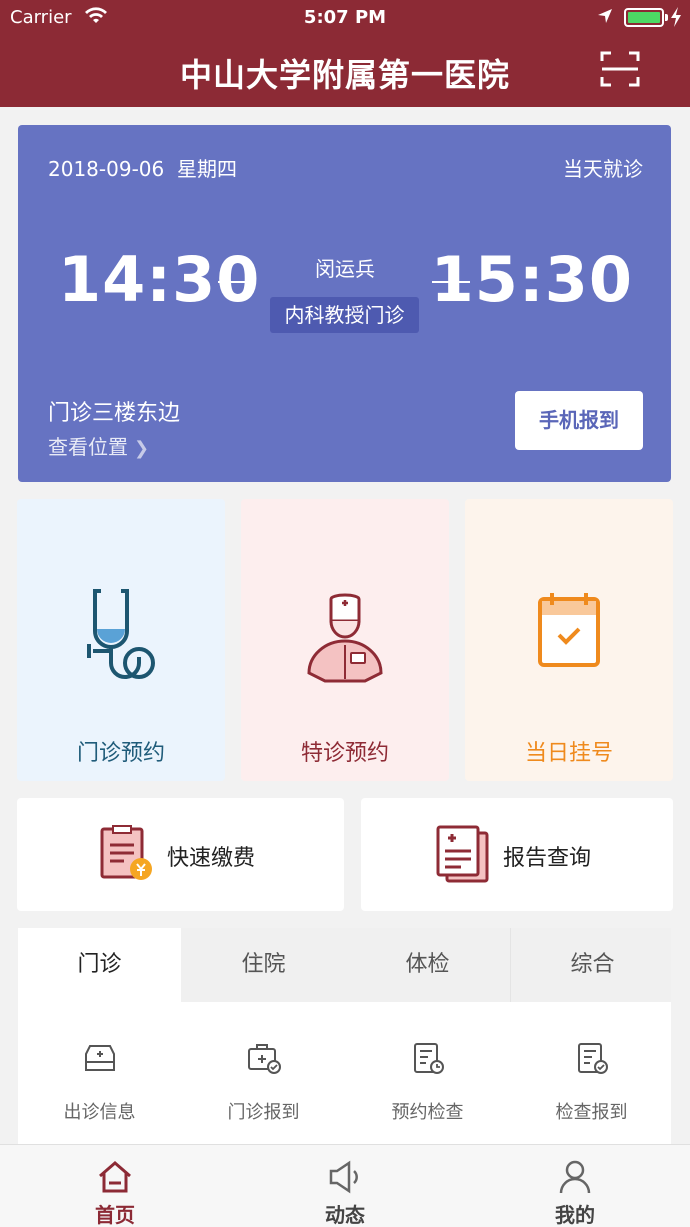  Describe the element at coordinates (591, 1112) in the screenshot. I see `quick-link-label: 检查报到` at that location.